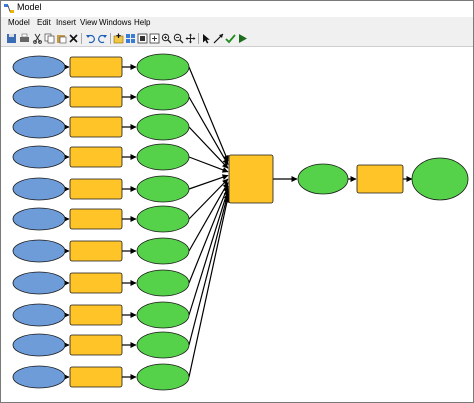 The height and width of the screenshot is (403, 474). I want to click on zoom-in-icon, so click(166, 38).